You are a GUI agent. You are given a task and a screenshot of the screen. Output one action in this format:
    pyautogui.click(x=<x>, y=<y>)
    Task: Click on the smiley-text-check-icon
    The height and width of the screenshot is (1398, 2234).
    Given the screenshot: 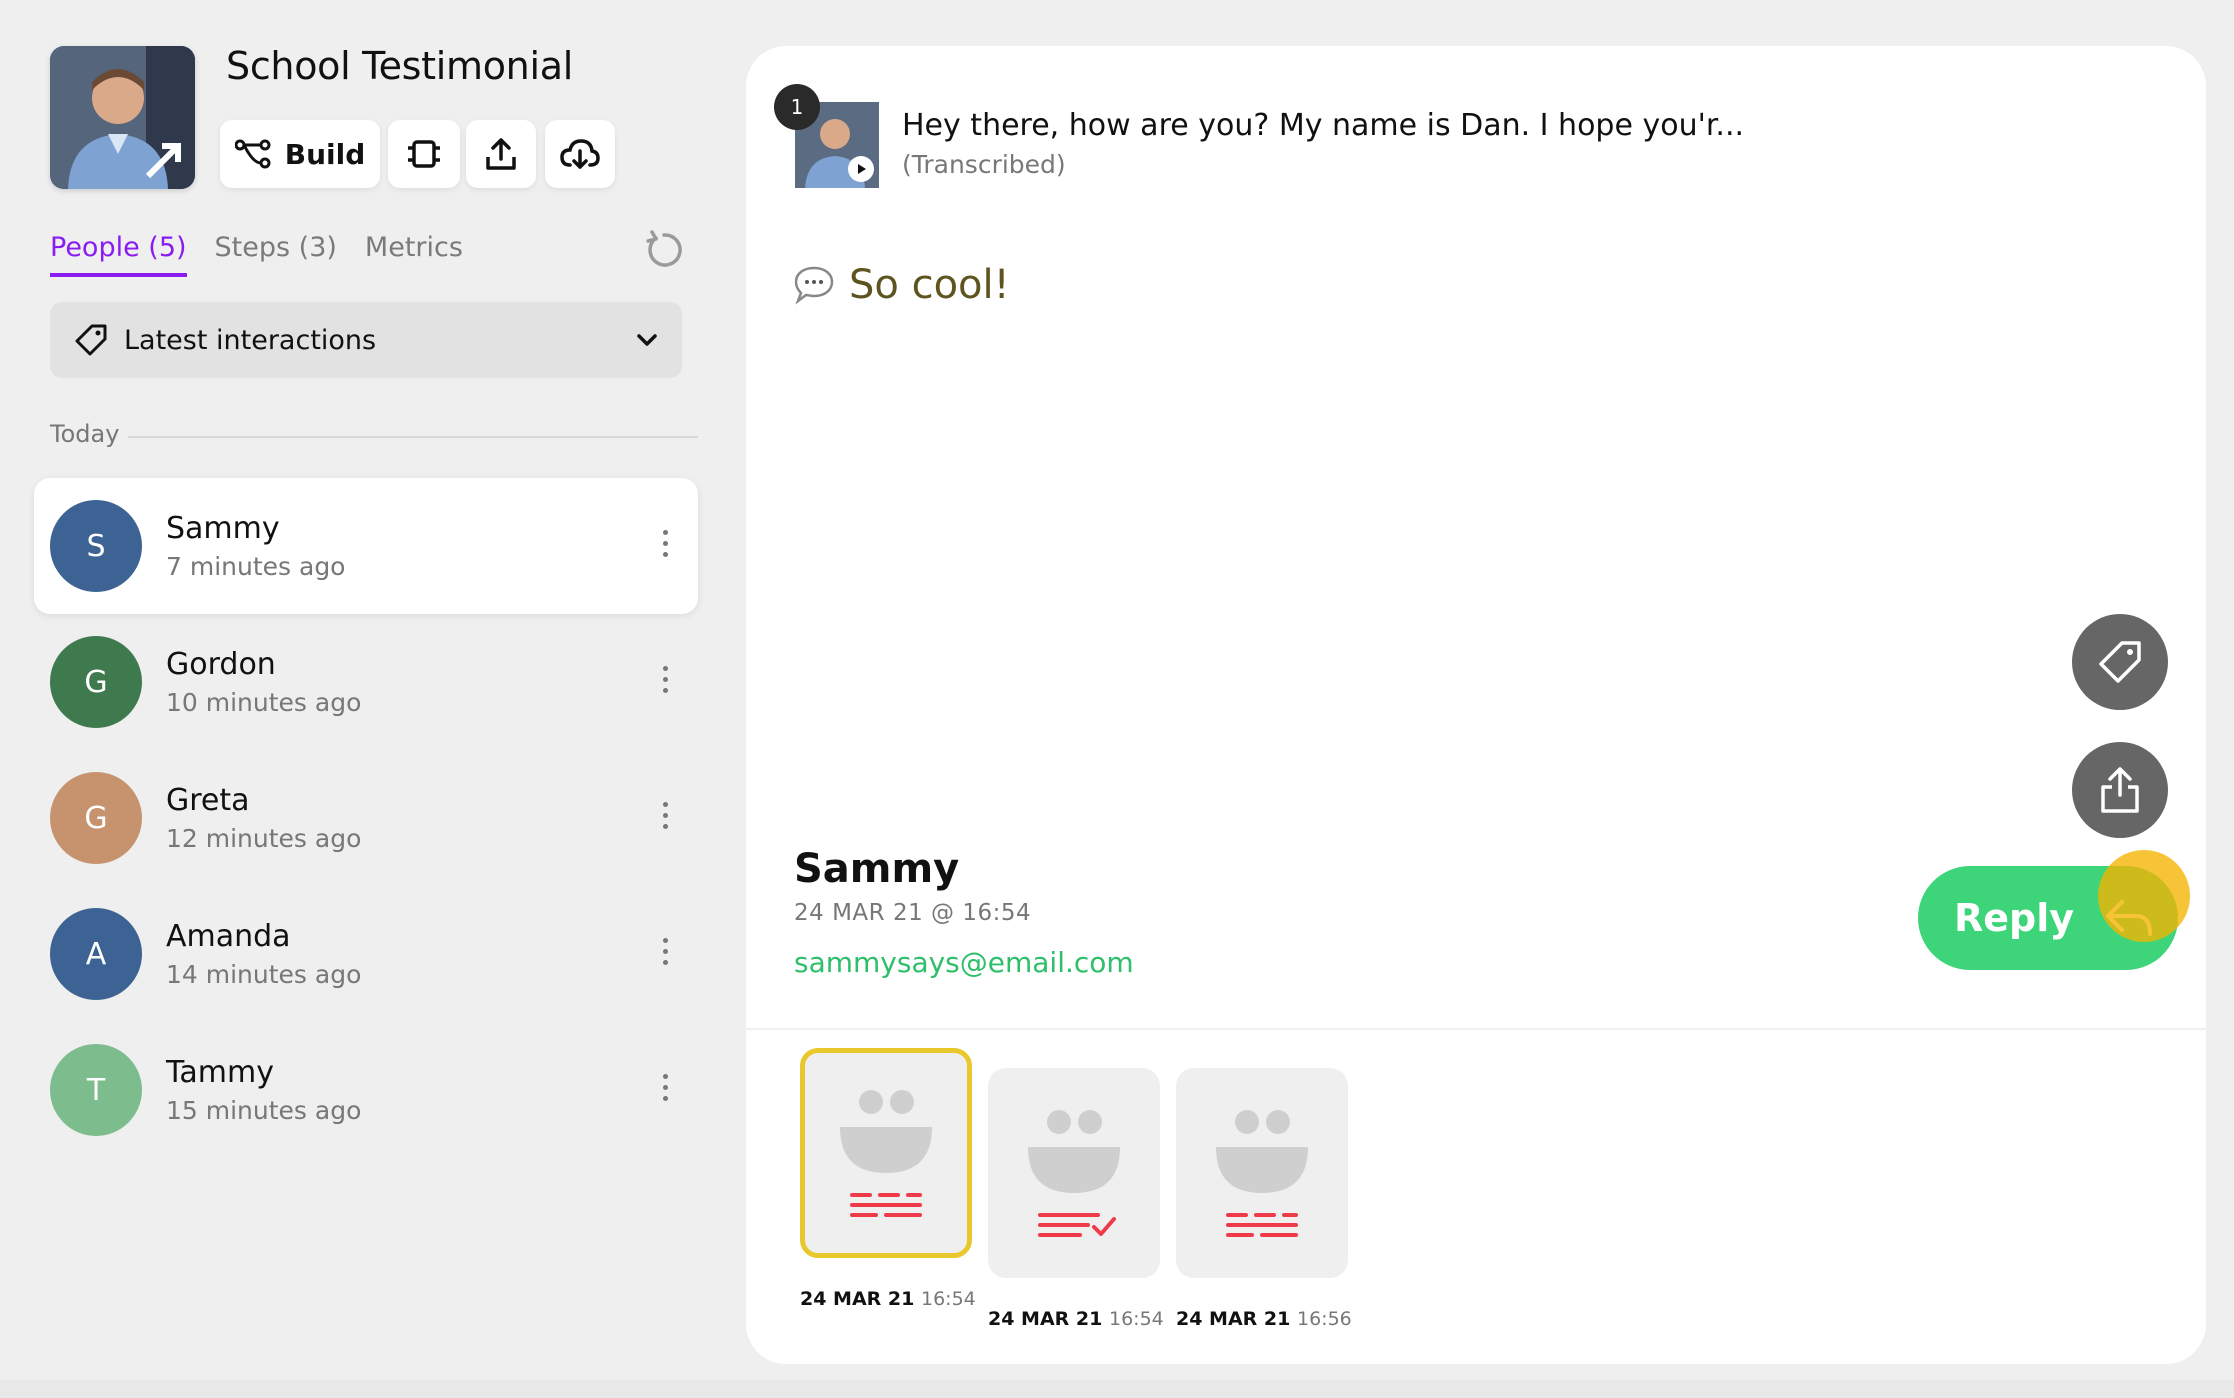 What is the action you would take?
    pyautogui.click(x=1074, y=1173)
    